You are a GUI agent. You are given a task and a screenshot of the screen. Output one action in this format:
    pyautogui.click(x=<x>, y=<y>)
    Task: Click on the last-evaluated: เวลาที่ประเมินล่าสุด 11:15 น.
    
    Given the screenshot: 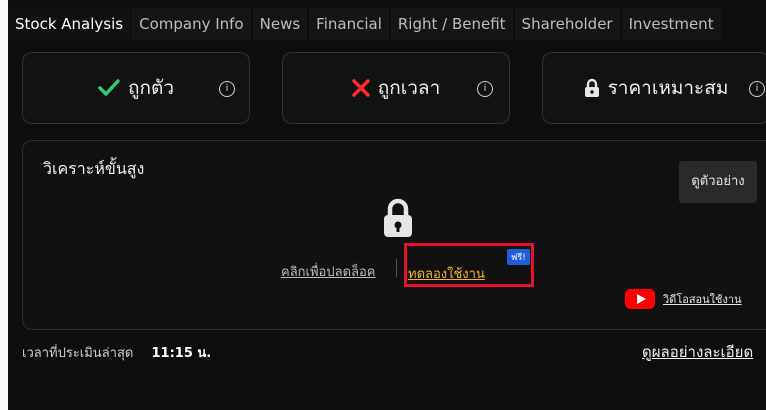 What is the action you would take?
    pyautogui.click(x=116, y=352)
    